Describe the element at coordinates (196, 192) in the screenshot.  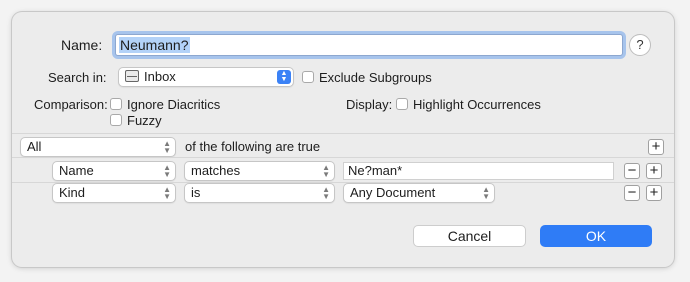
I see `criterion-operator-value: is` at that location.